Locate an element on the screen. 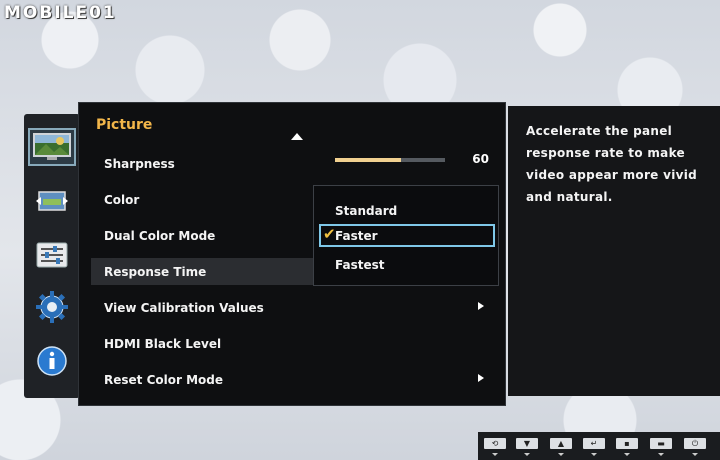  scroll-up-icon is located at coordinates (297, 136).